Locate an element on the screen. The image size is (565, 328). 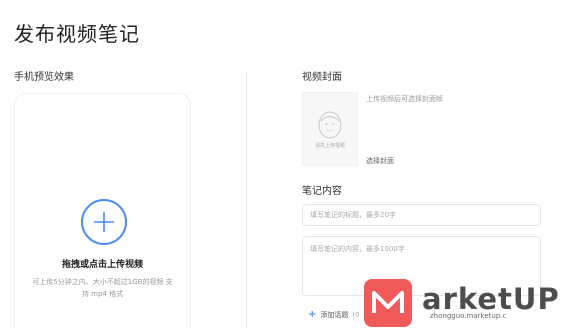
watermark: arketUP zhongguo.marketup.c is located at coordinates (464, 302).